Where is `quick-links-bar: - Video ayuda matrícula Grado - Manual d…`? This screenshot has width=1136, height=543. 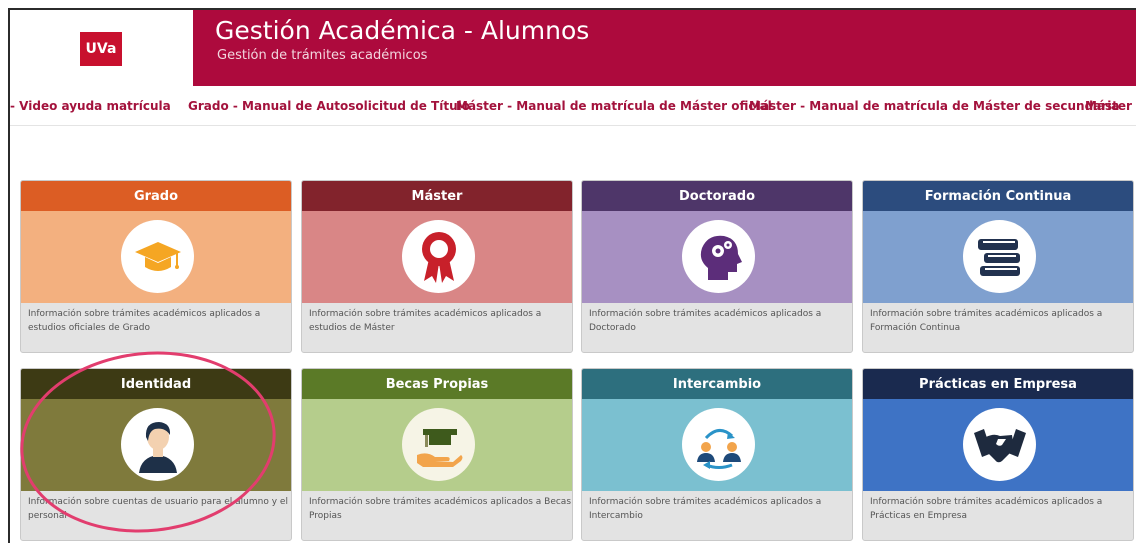 quick-links-bar: - Video ayuda matrícula Grado - Manual d… is located at coordinates (573, 106).